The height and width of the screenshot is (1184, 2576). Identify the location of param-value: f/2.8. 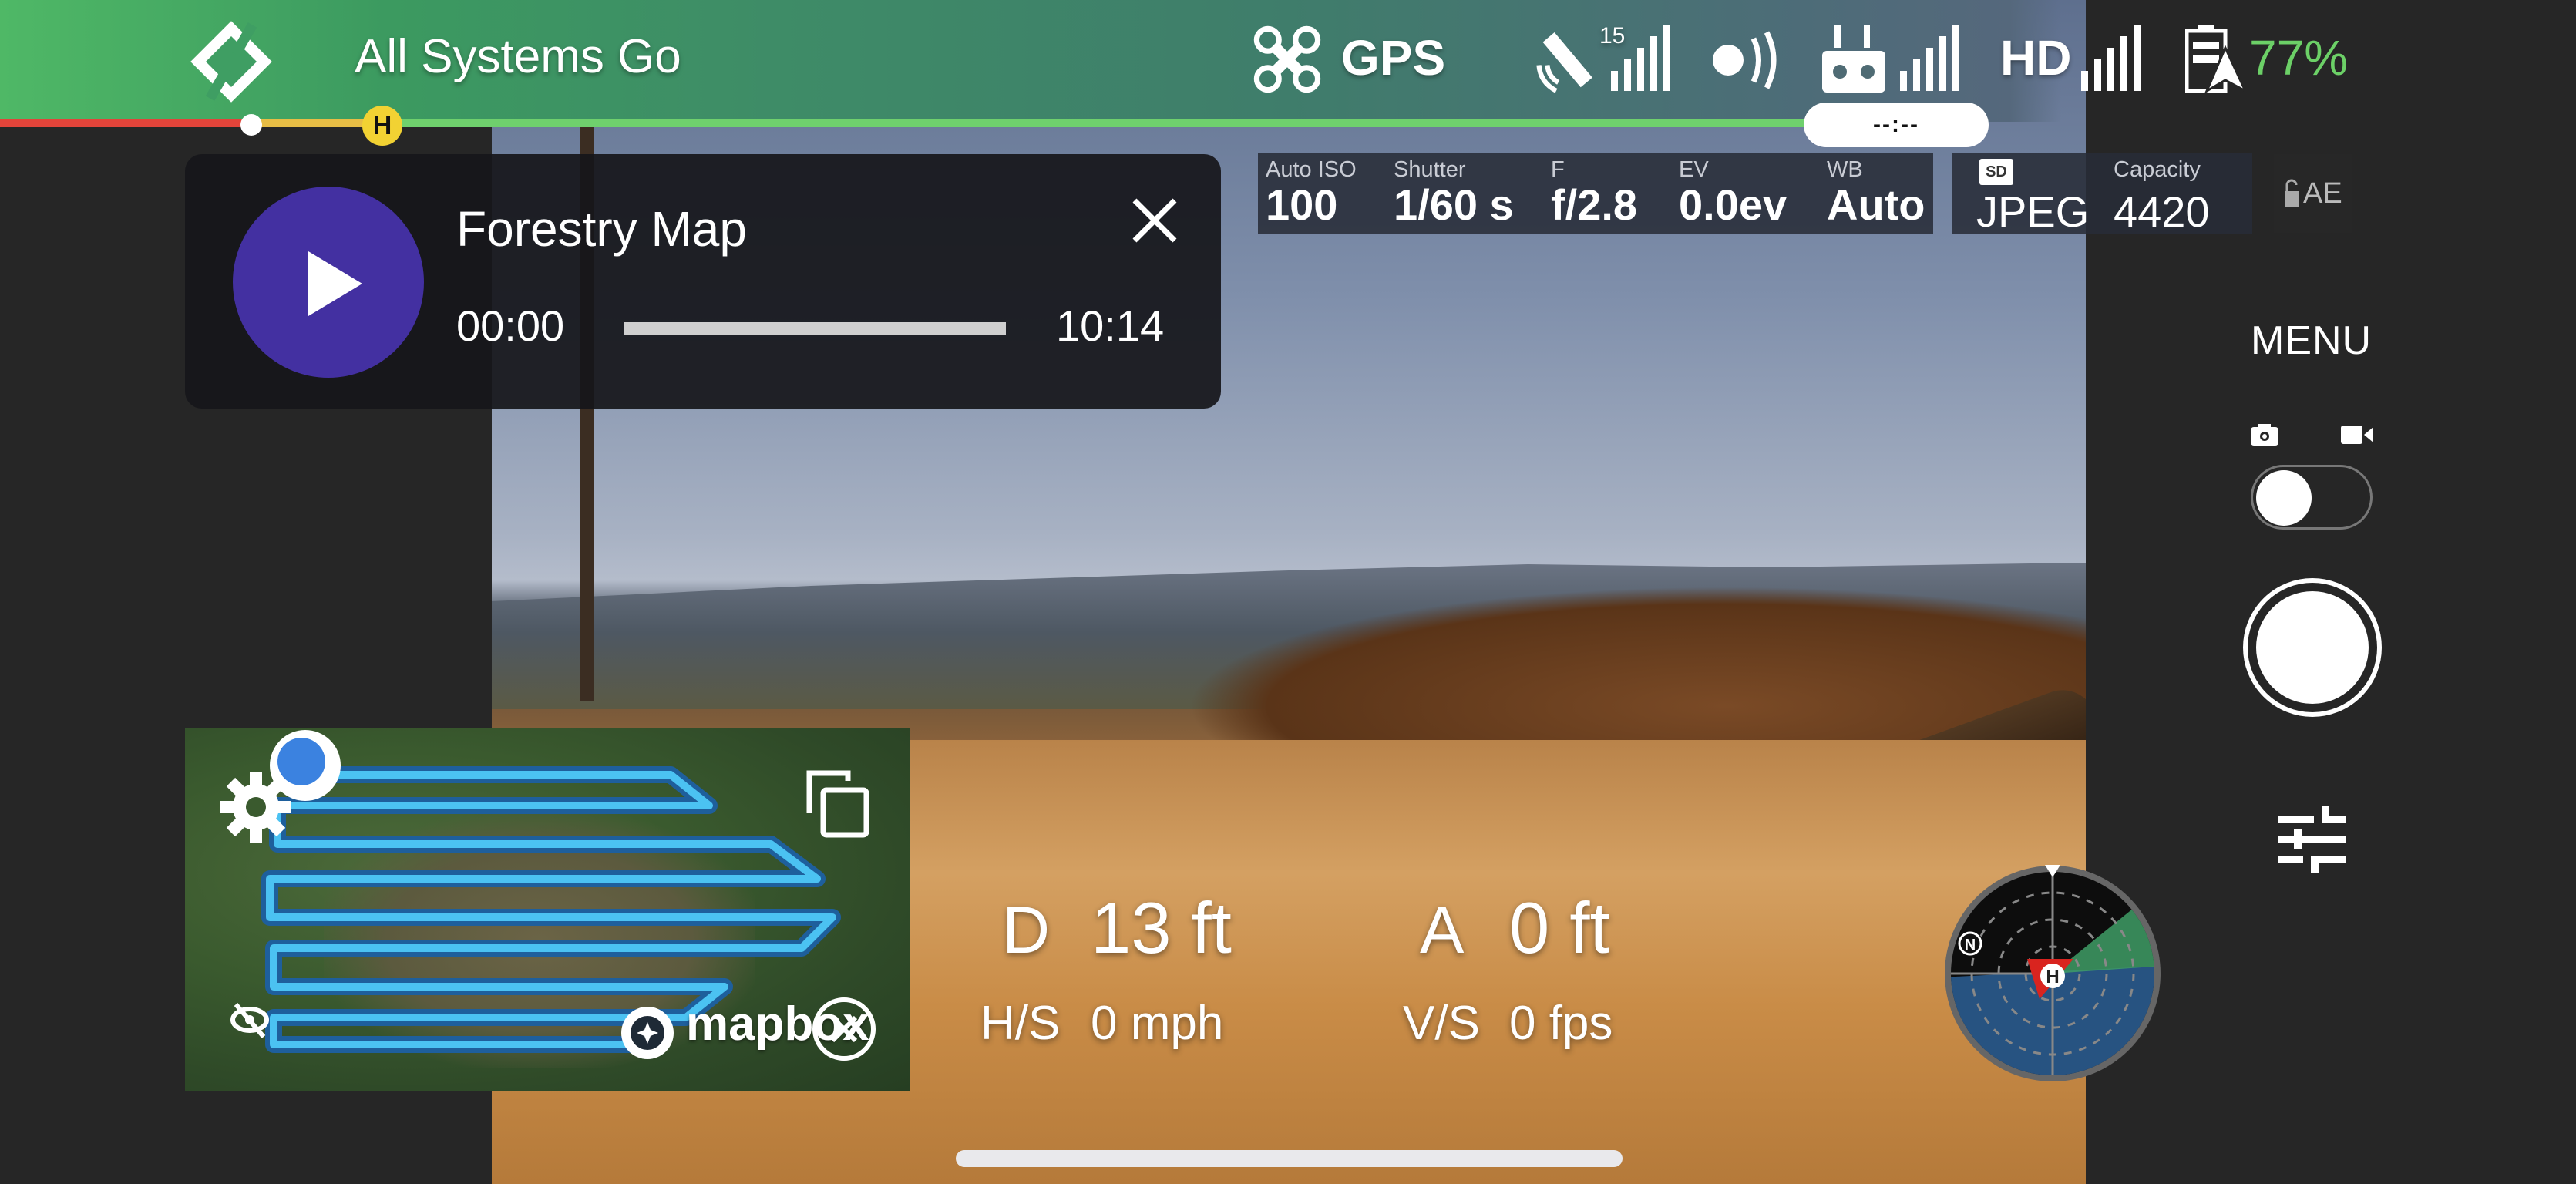
(1594, 204).